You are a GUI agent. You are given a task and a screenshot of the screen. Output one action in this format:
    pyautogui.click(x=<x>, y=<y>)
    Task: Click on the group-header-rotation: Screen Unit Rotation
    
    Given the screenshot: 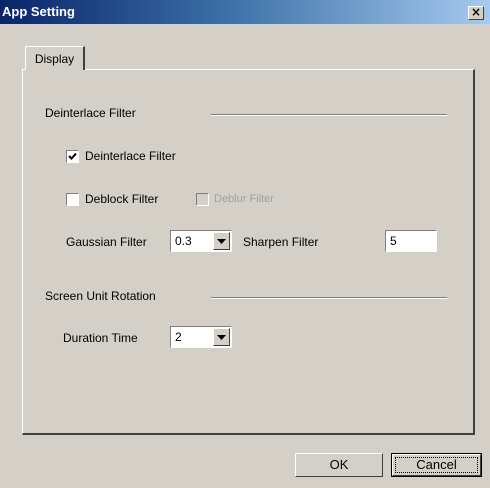 What is the action you would take?
    pyautogui.click(x=100, y=296)
    